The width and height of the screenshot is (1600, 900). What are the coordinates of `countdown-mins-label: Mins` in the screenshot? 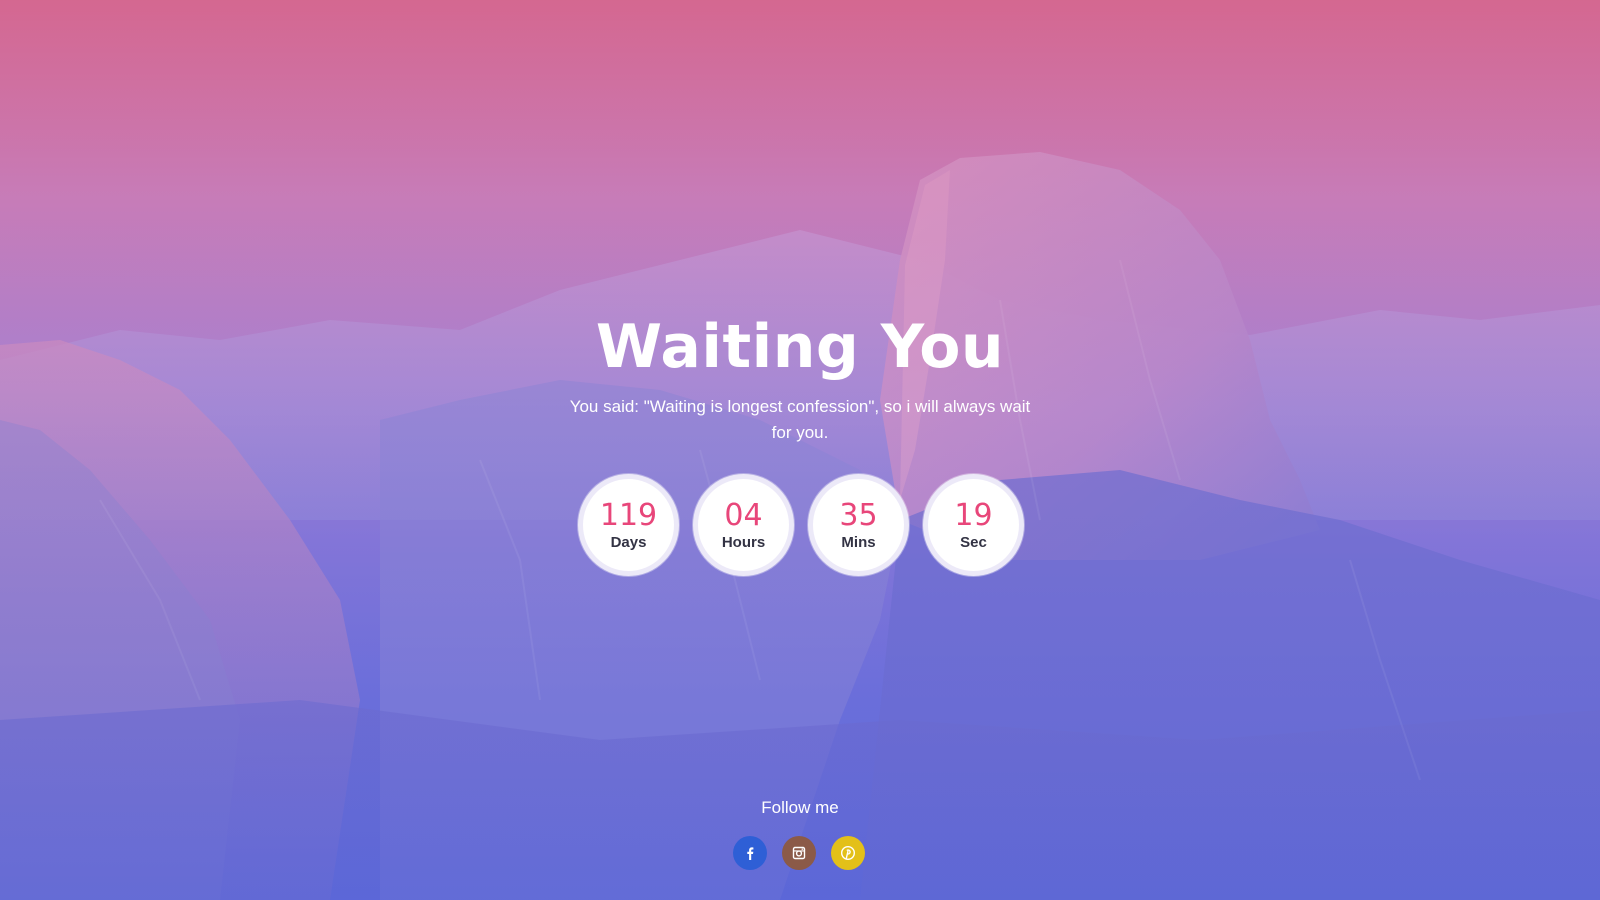 It's located at (858, 542).